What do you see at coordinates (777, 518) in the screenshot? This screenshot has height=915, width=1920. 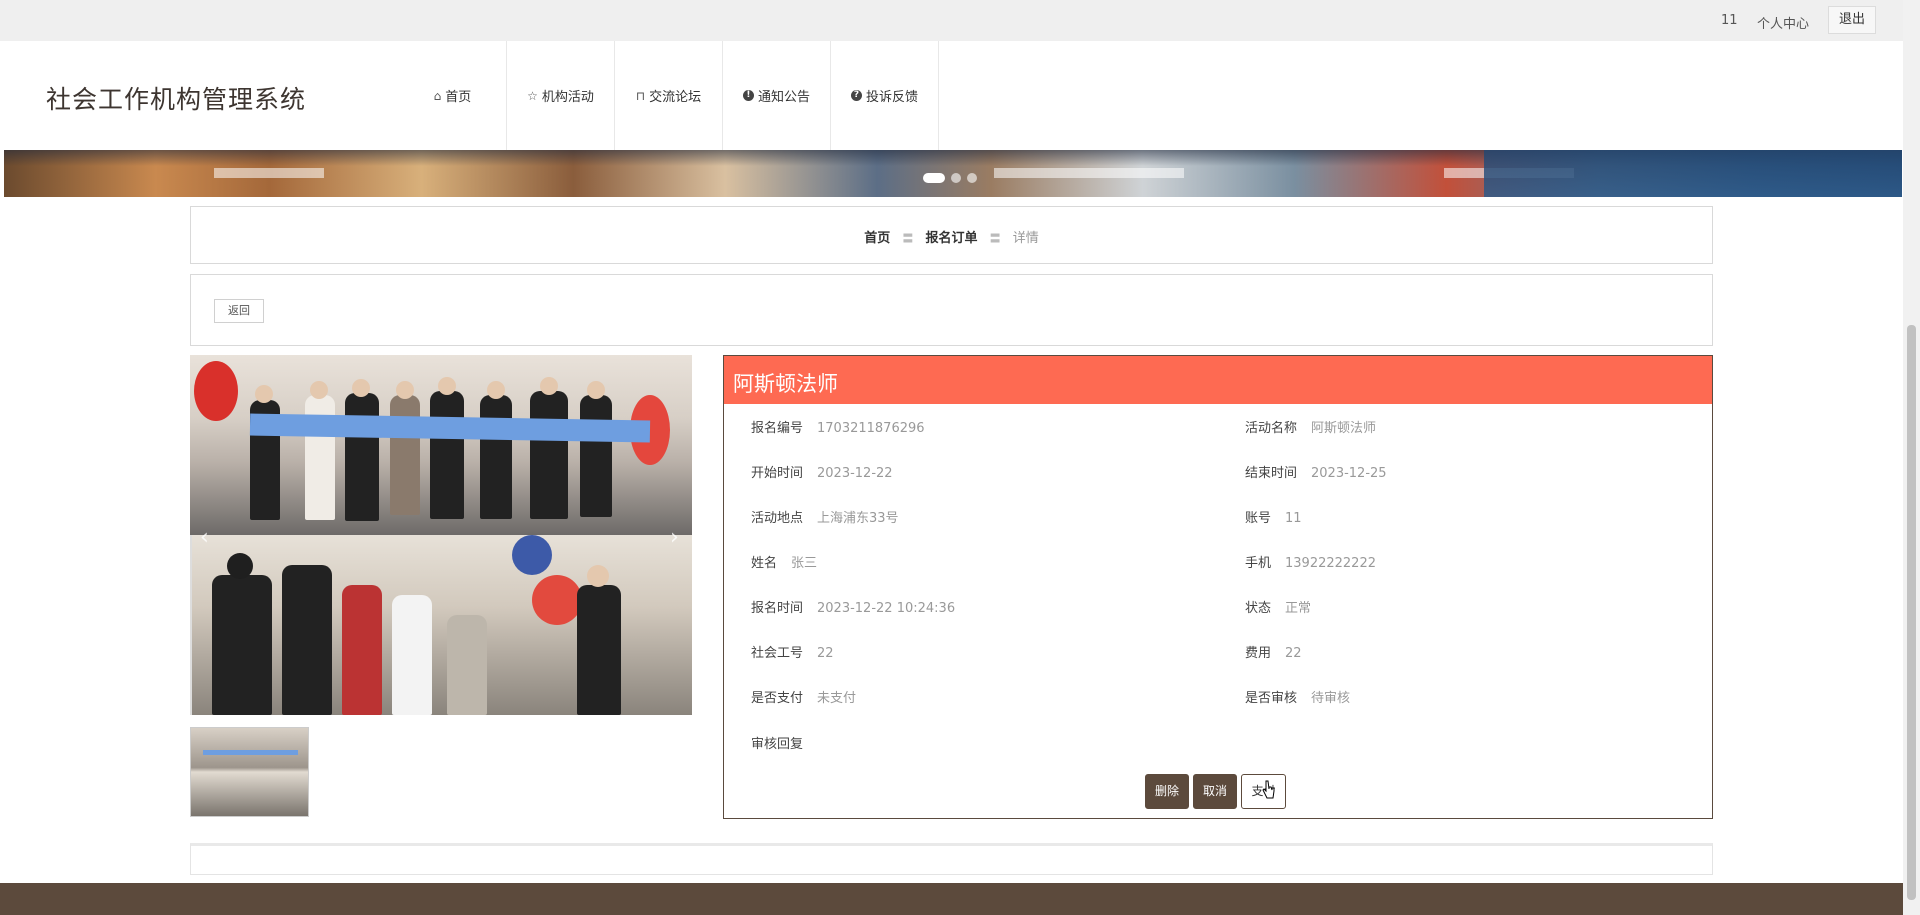 I see `field-label: 活动地点` at bounding box center [777, 518].